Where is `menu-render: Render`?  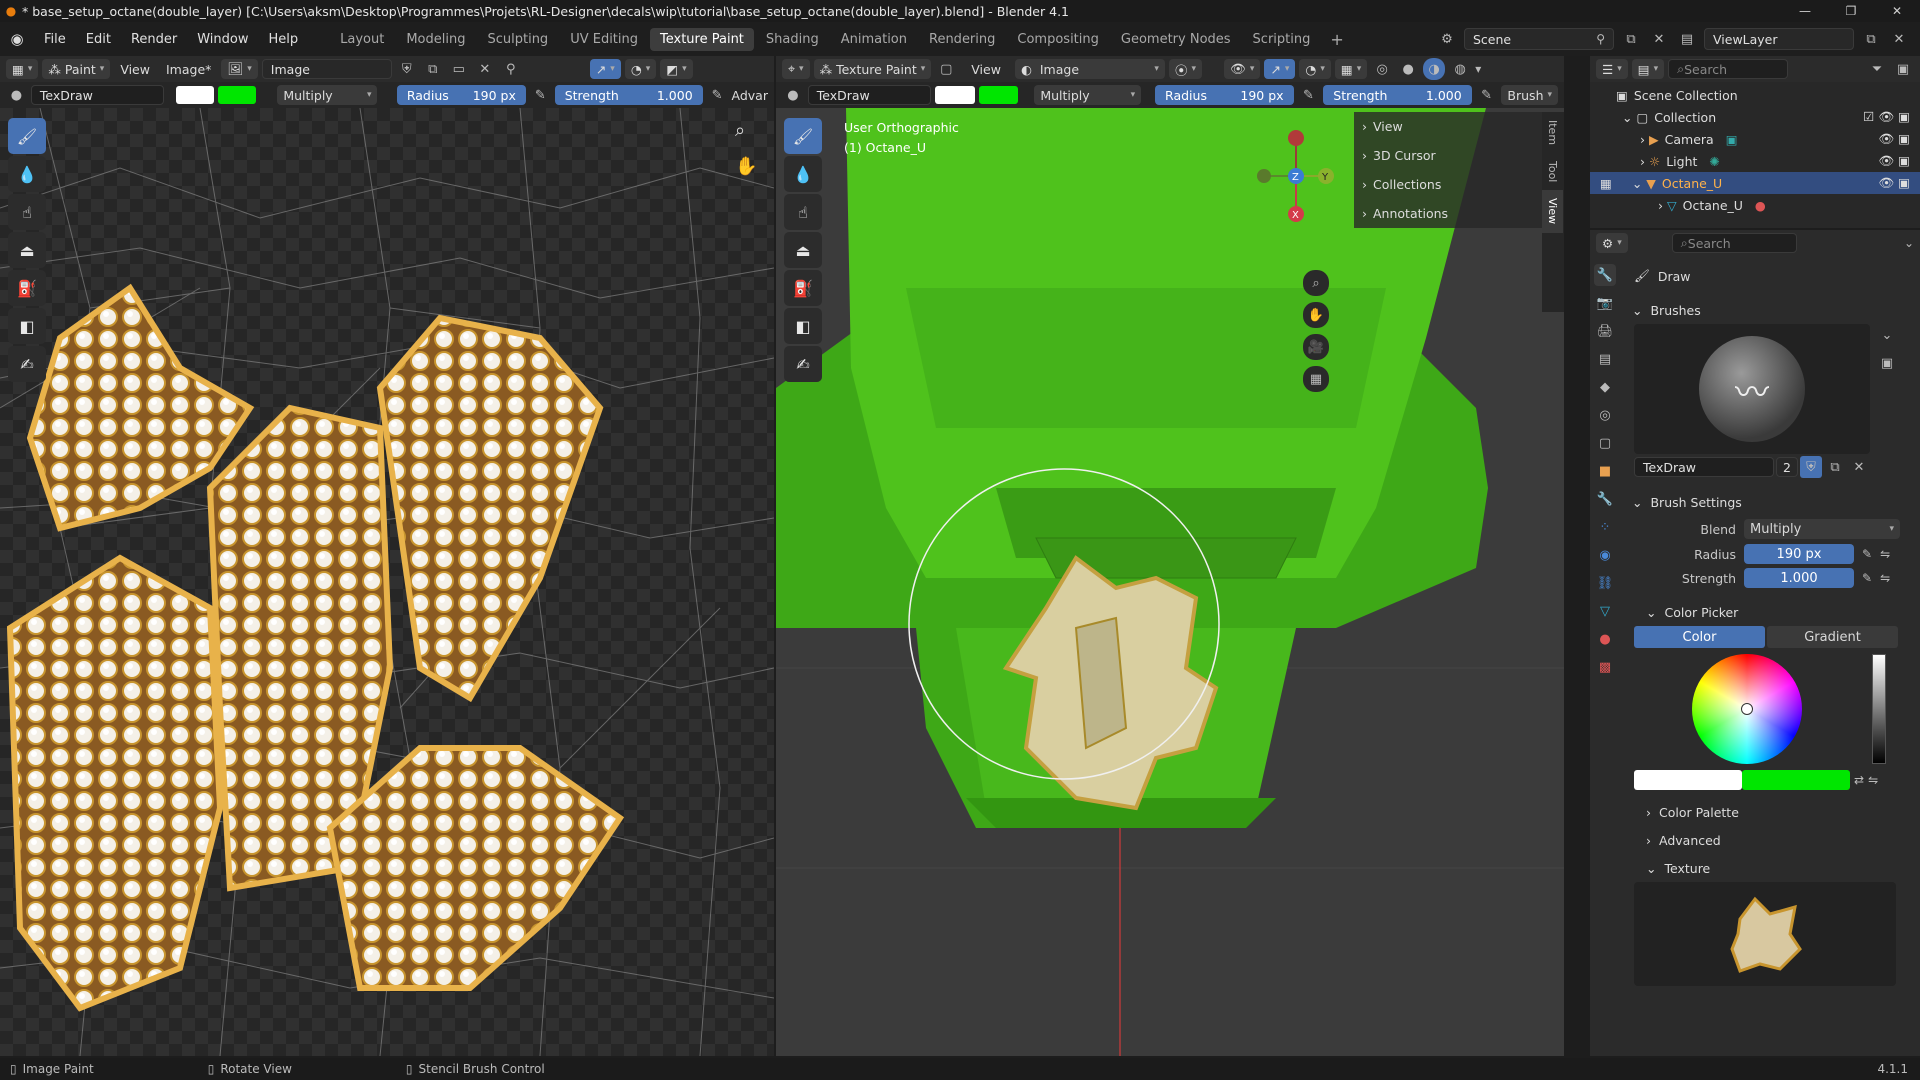 menu-render: Render is located at coordinates (154, 39).